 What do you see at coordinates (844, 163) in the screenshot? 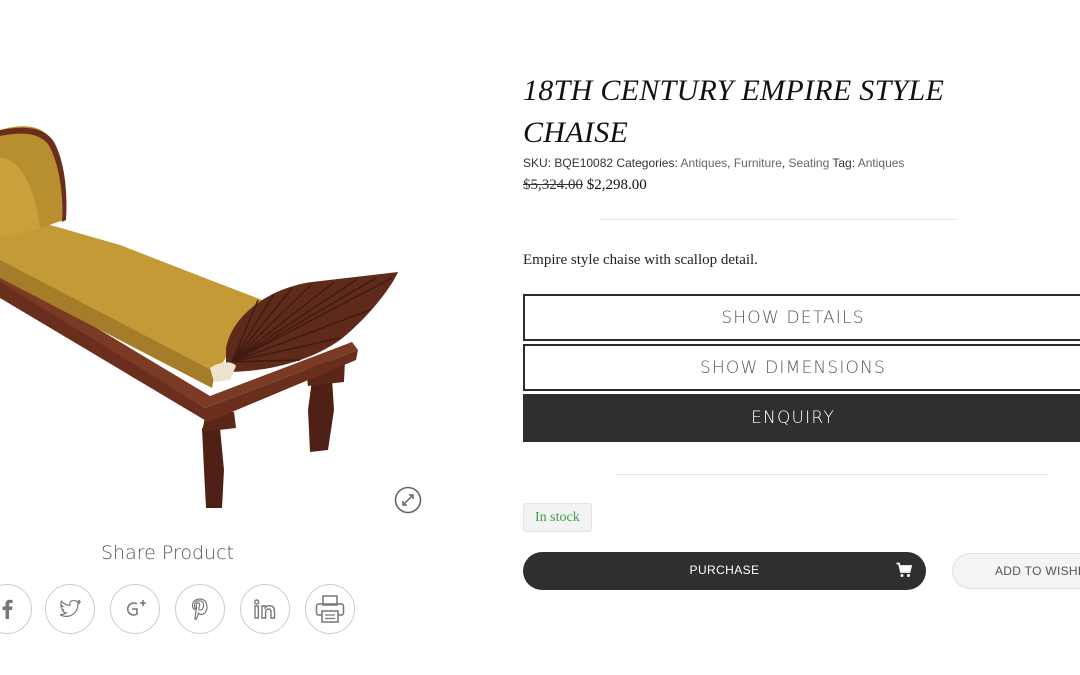
I see `tag-label: Tag:` at bounding box center [844, 163].